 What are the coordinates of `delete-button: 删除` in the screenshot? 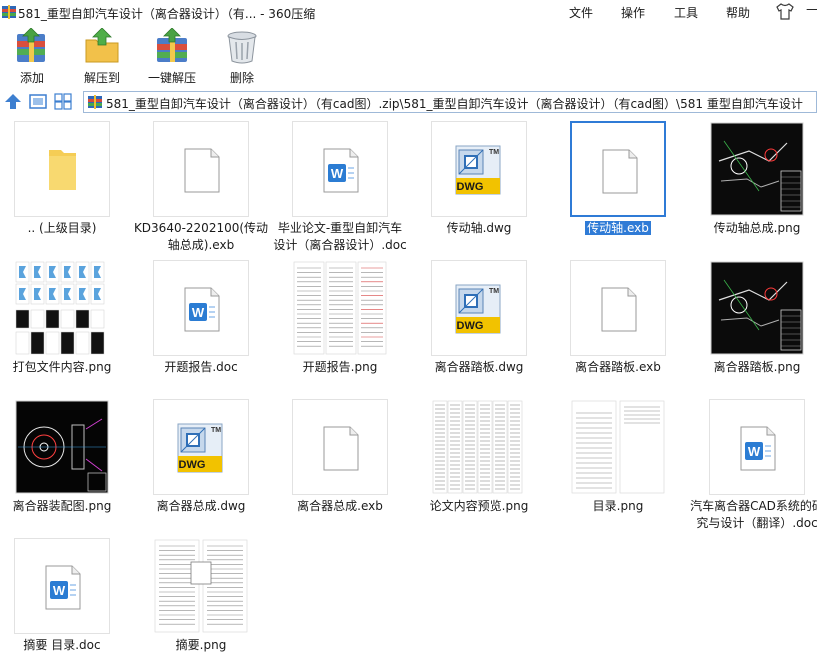 It's located at (242, 56).